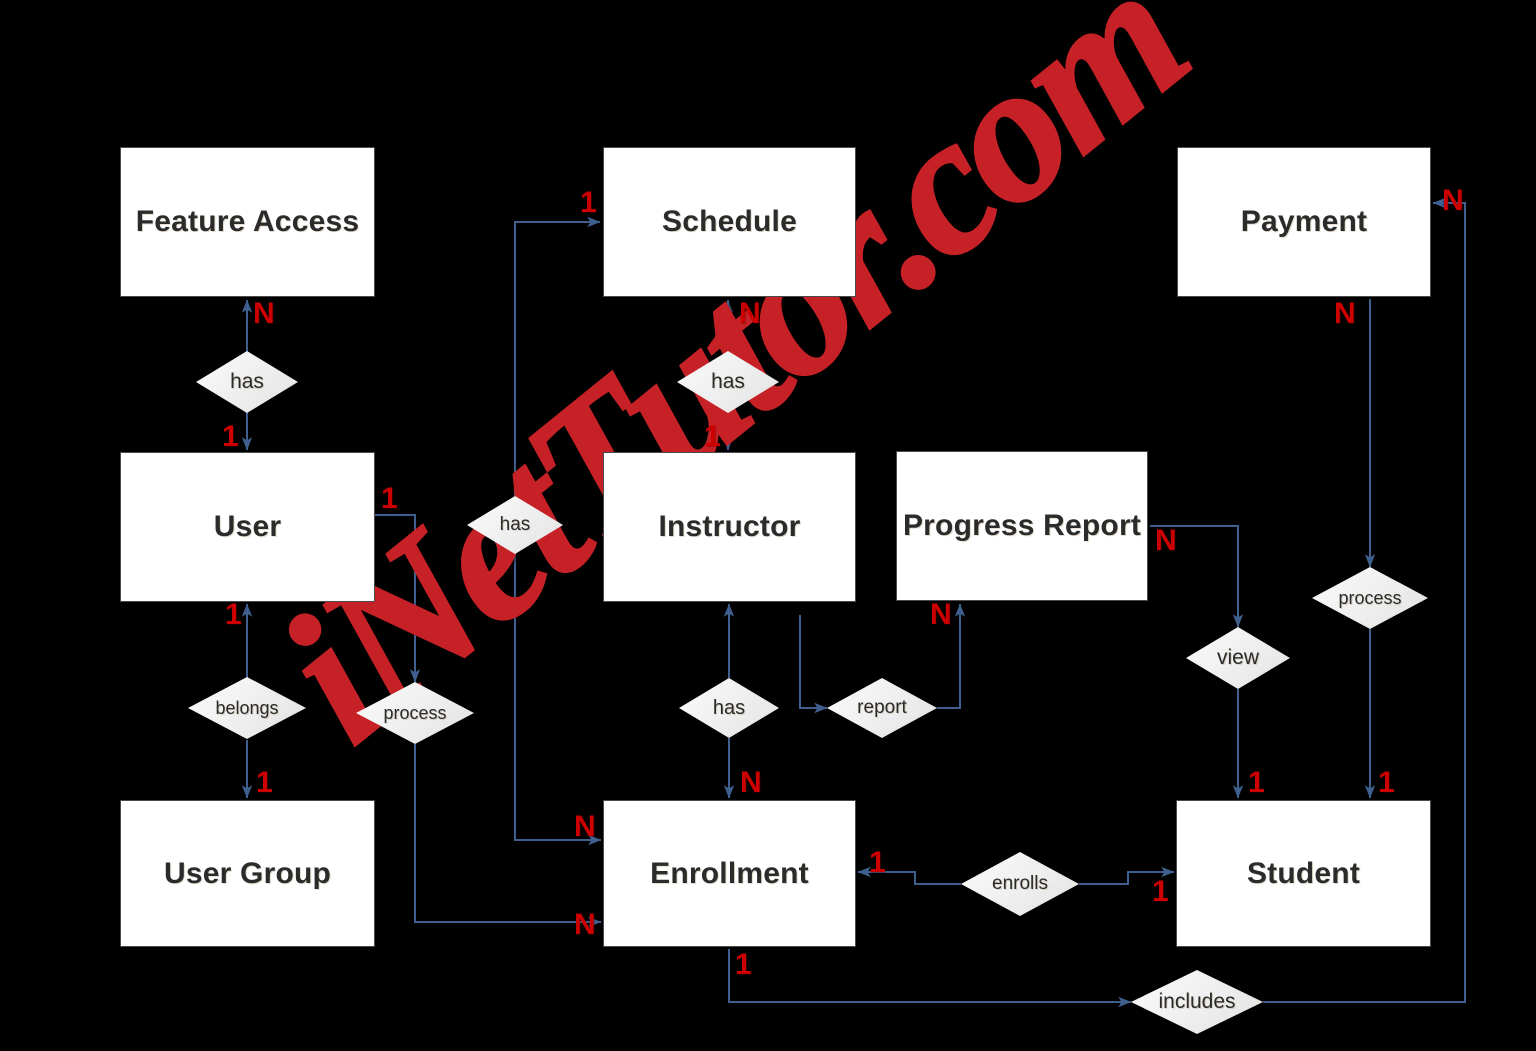 The image size is (1536, 1051). Describe the element at coordinates (712, 436) in the screenshot. I see `cardinality-instructor-top-1: 1` at that location.